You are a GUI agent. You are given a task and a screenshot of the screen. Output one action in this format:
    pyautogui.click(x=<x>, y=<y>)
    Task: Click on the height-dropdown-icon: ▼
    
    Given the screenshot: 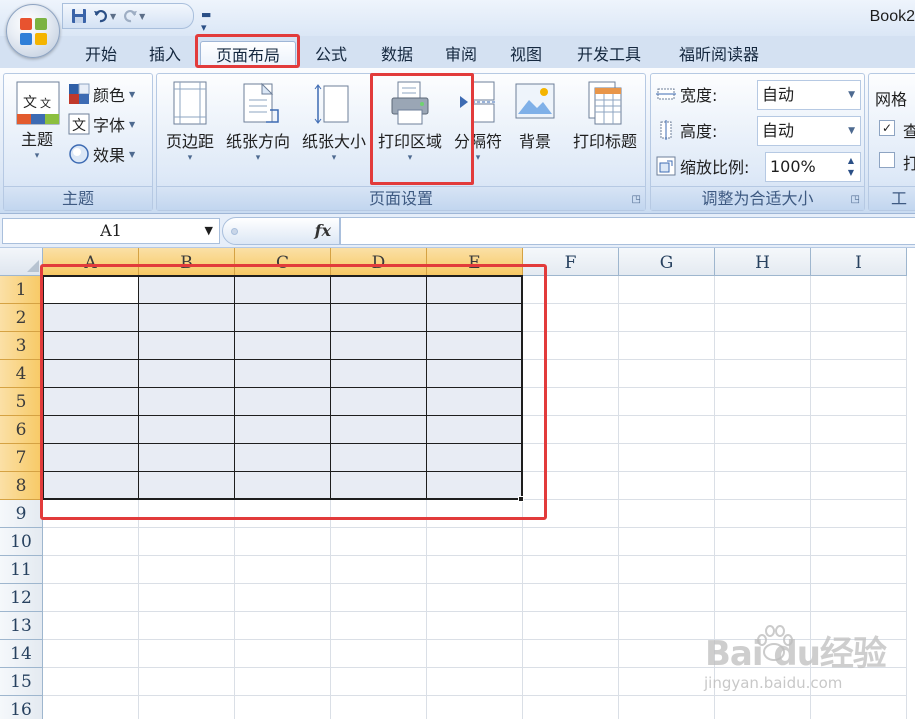 What is the action you would take?
    pyautogui.click(x=851, y=131)
    